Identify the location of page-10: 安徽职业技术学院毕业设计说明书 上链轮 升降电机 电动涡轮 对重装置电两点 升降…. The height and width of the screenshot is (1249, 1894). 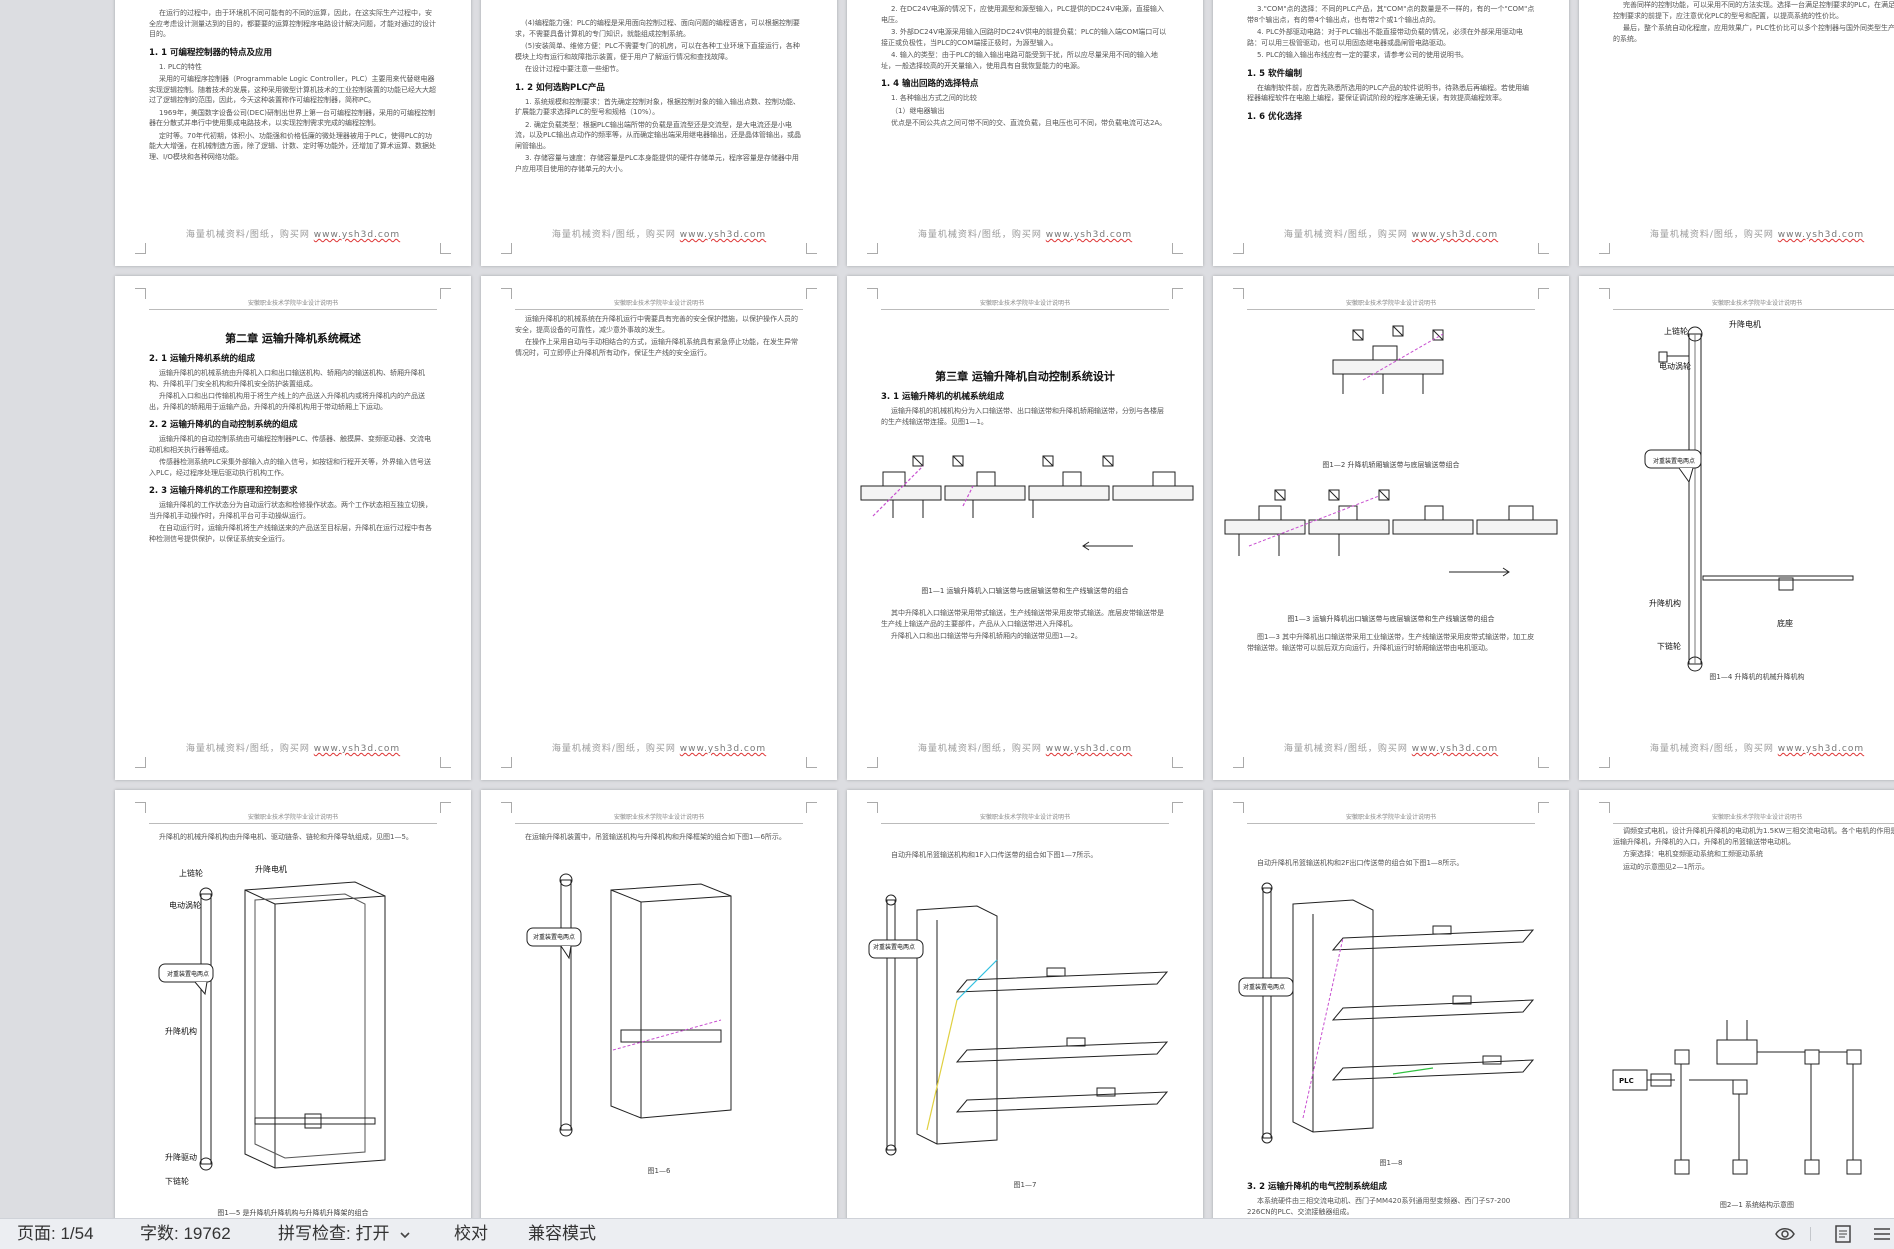
(1736, 528).